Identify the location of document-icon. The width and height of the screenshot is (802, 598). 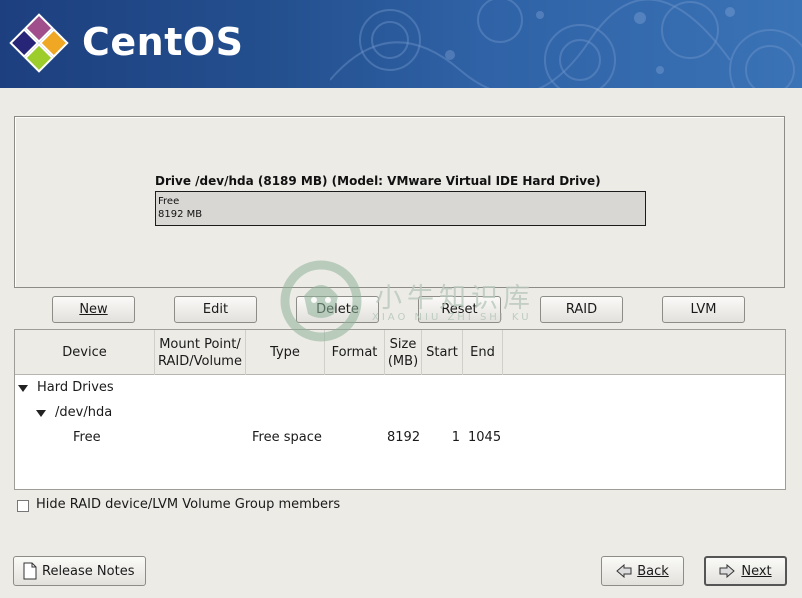
(30, 571).